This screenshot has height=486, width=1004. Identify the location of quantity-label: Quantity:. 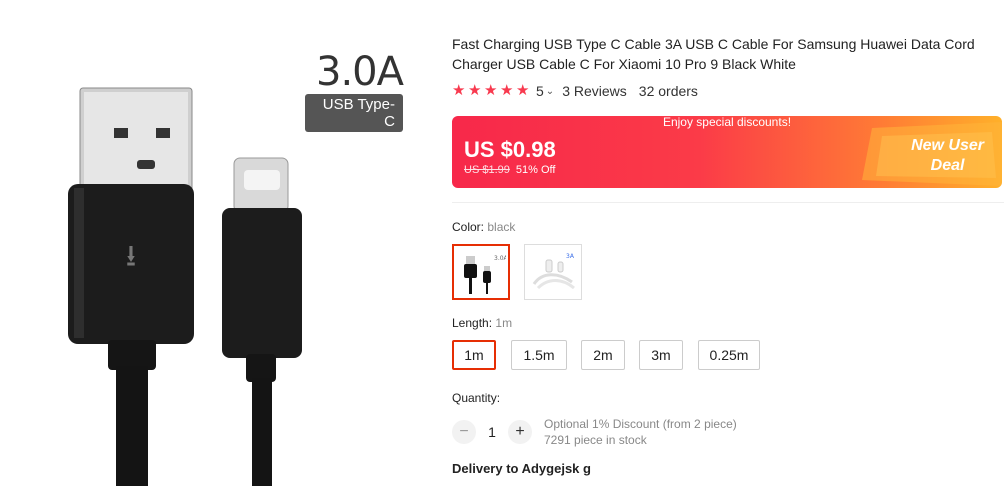
(476, 398).